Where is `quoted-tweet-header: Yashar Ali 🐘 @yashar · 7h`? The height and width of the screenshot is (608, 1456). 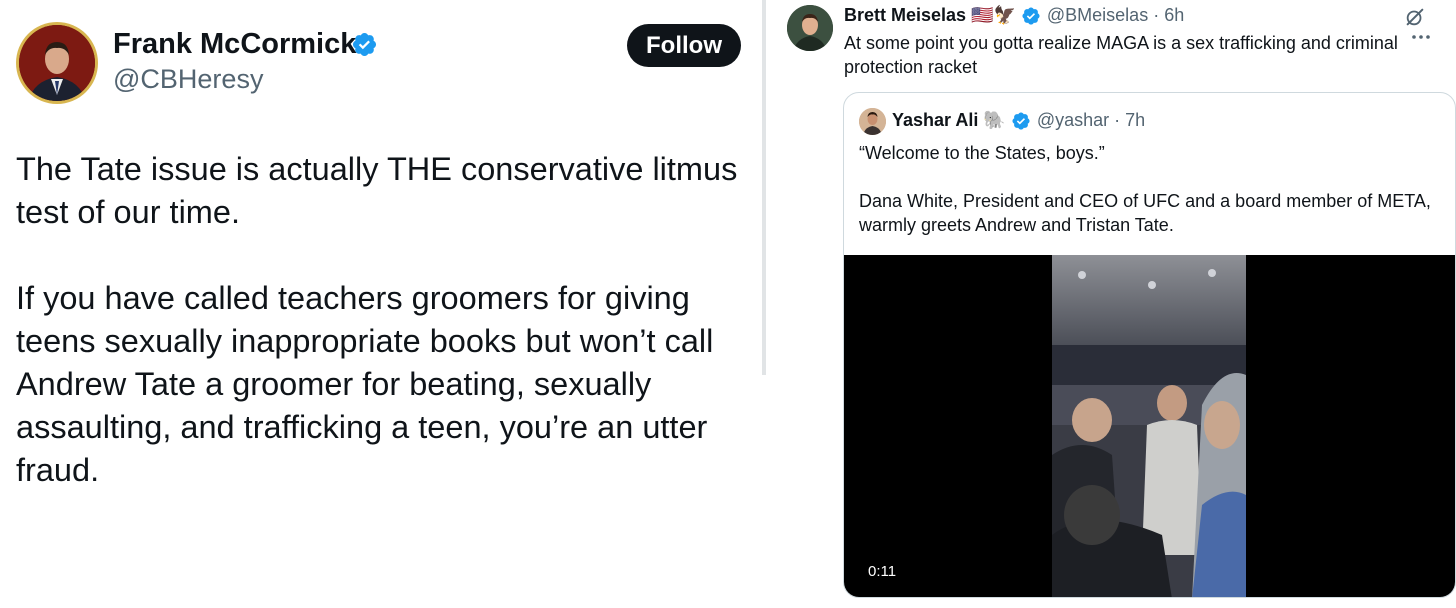 quoted-tweet-header: Yashar Ali 🐘 @yashar · 7h is located at coordinates (1018, 120).